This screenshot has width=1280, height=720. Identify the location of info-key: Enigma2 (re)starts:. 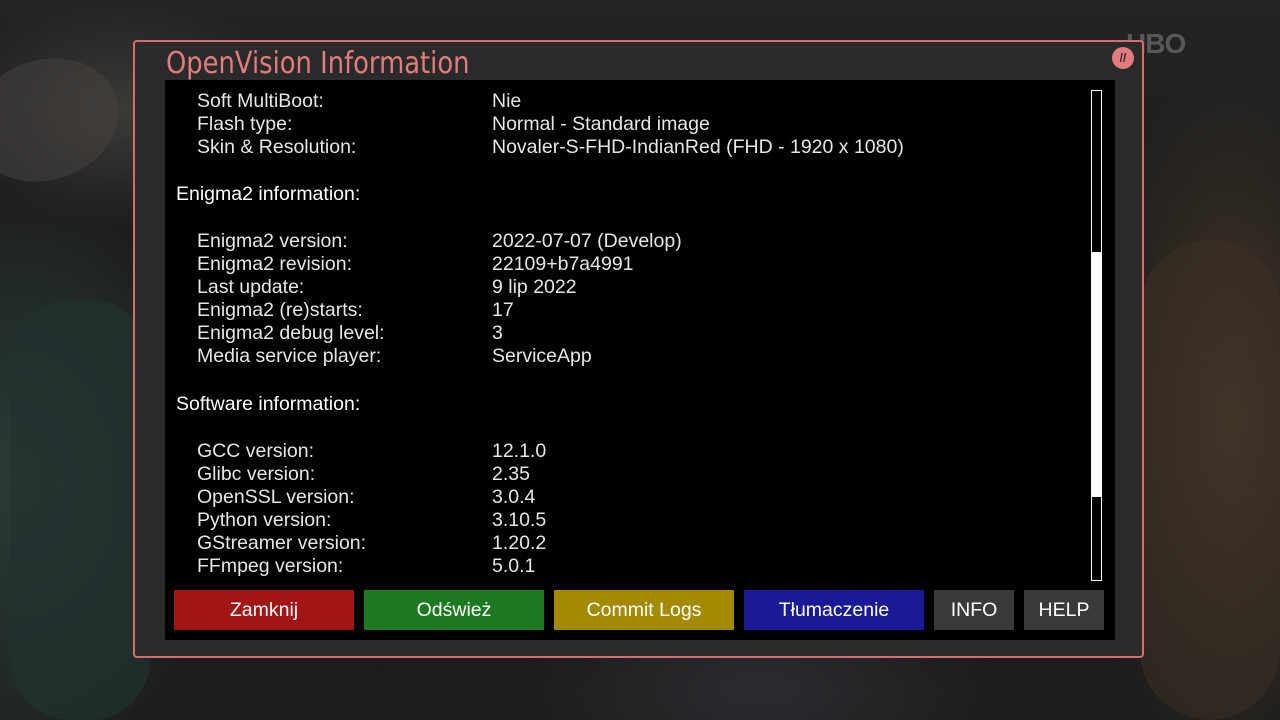
(280, 310).